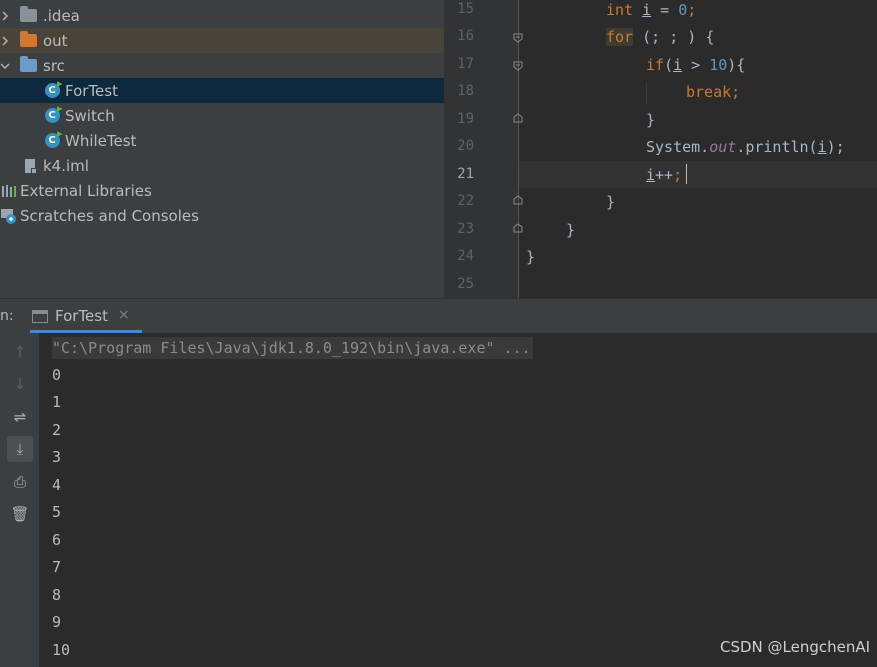 Image resolution: width=877 pixels, height=667 pixels. What do you see at coordinates (518, 149) in the screenshot?
I see `gutter-separator` at bounding box center [518, 149].